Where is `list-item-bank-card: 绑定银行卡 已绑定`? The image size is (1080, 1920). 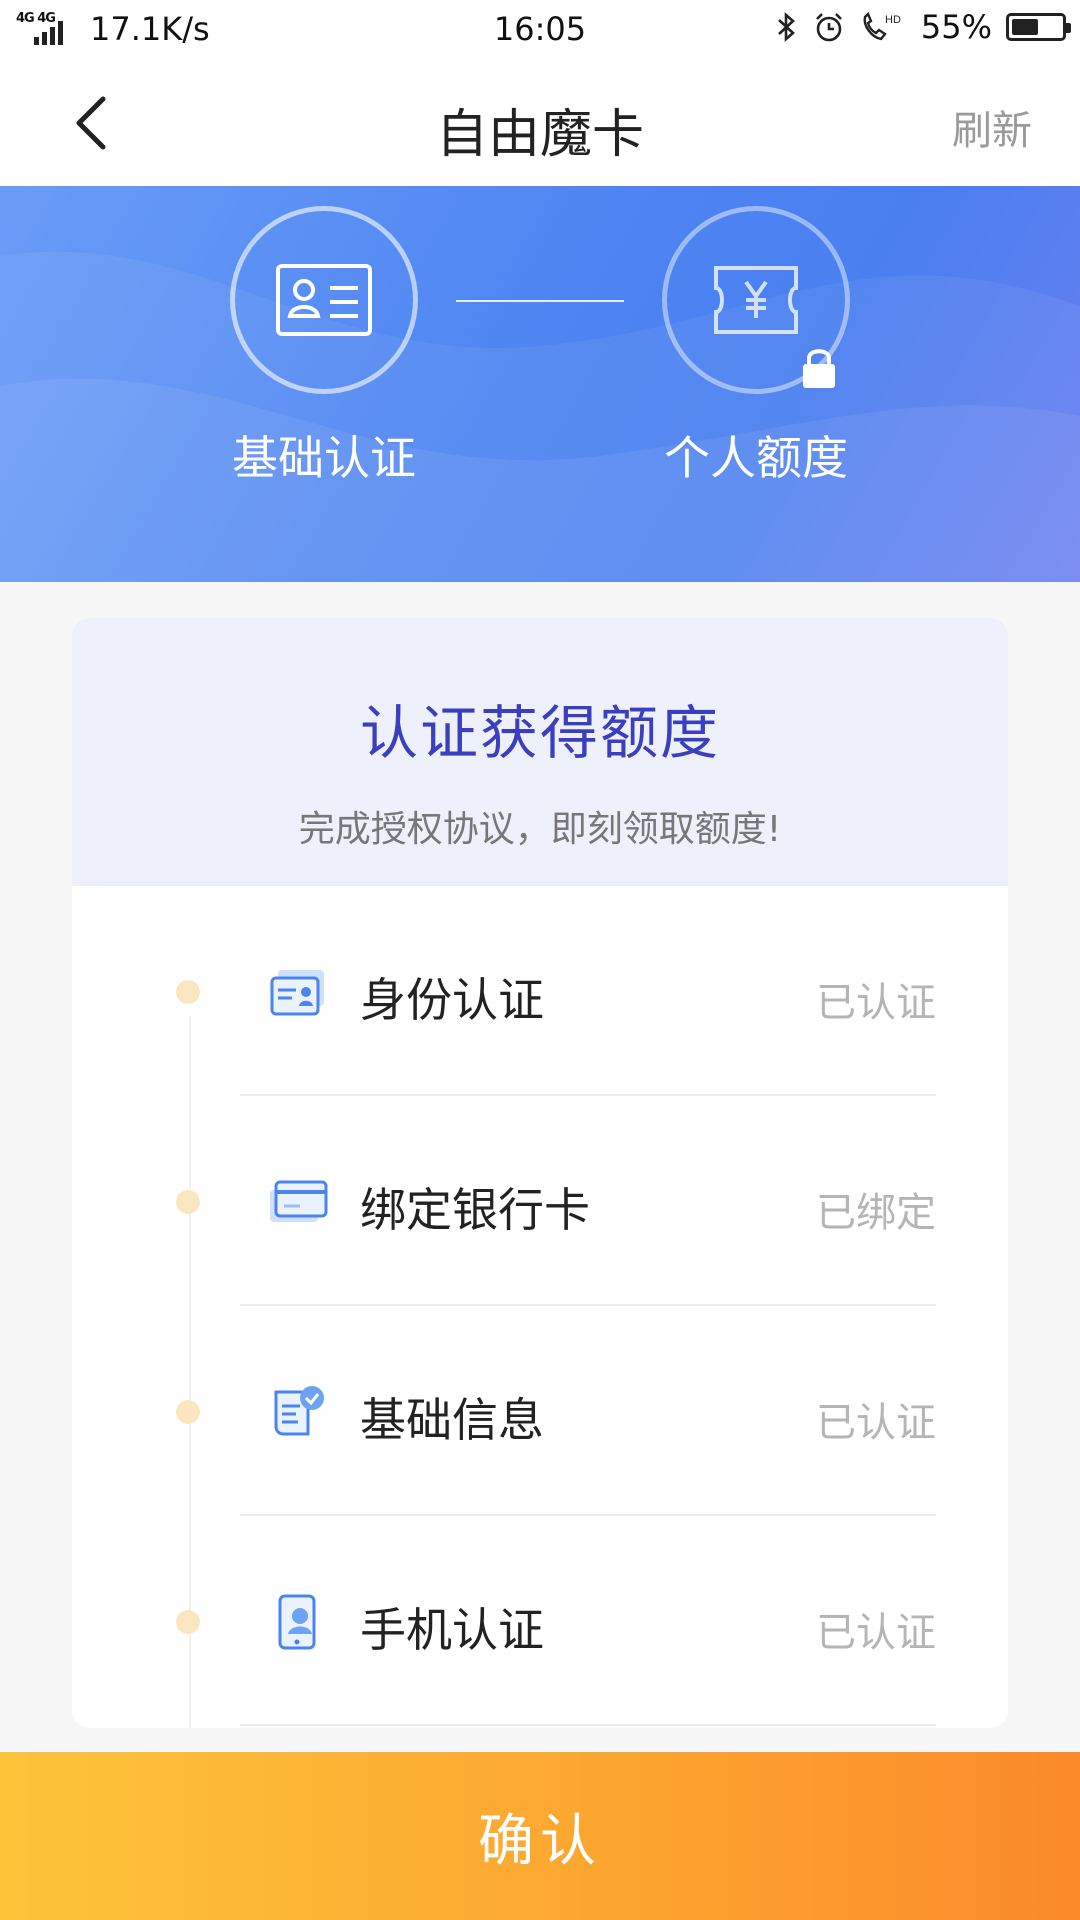 list-item-bank-card: 绑定银行卡 已绑定 is located at coordinates (540, 1201).